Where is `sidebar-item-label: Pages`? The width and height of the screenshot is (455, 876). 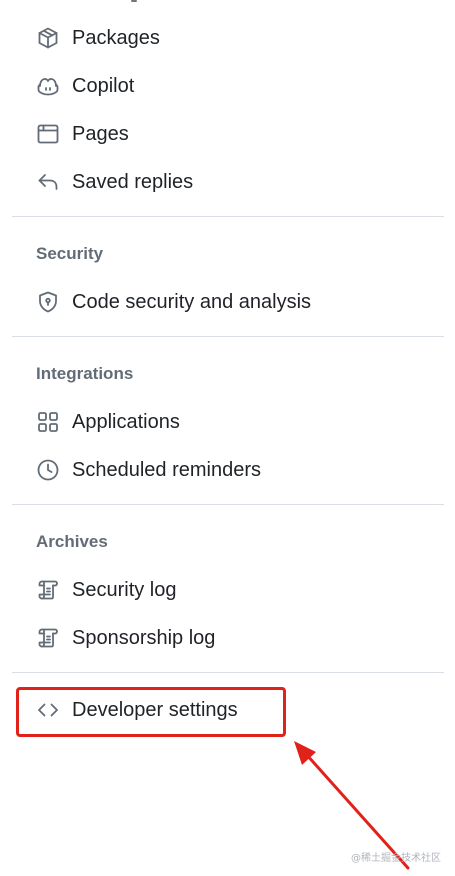 sidebar-item-label: Pages is located at coordinates (100, 134).